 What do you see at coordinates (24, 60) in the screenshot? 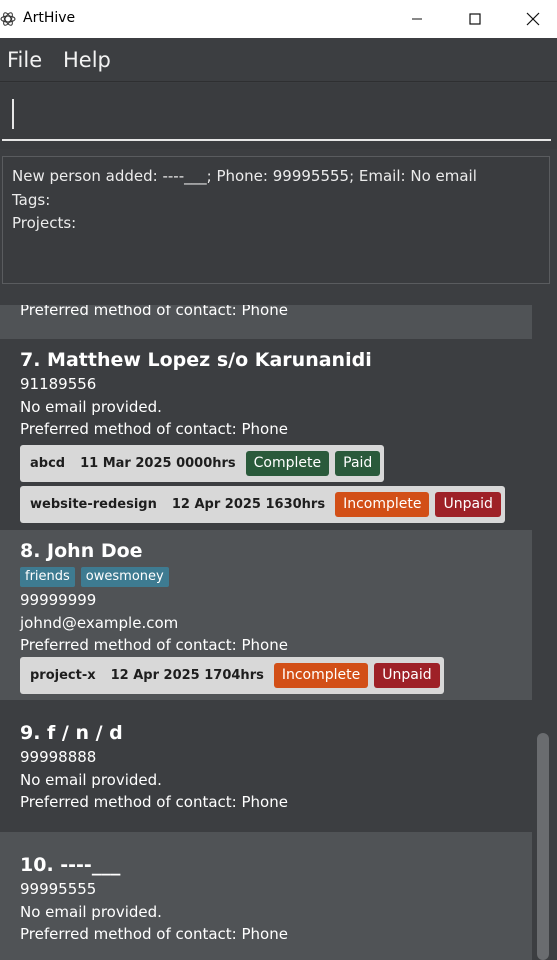
I see `menu-file: File` at bounding box center [24, 60].